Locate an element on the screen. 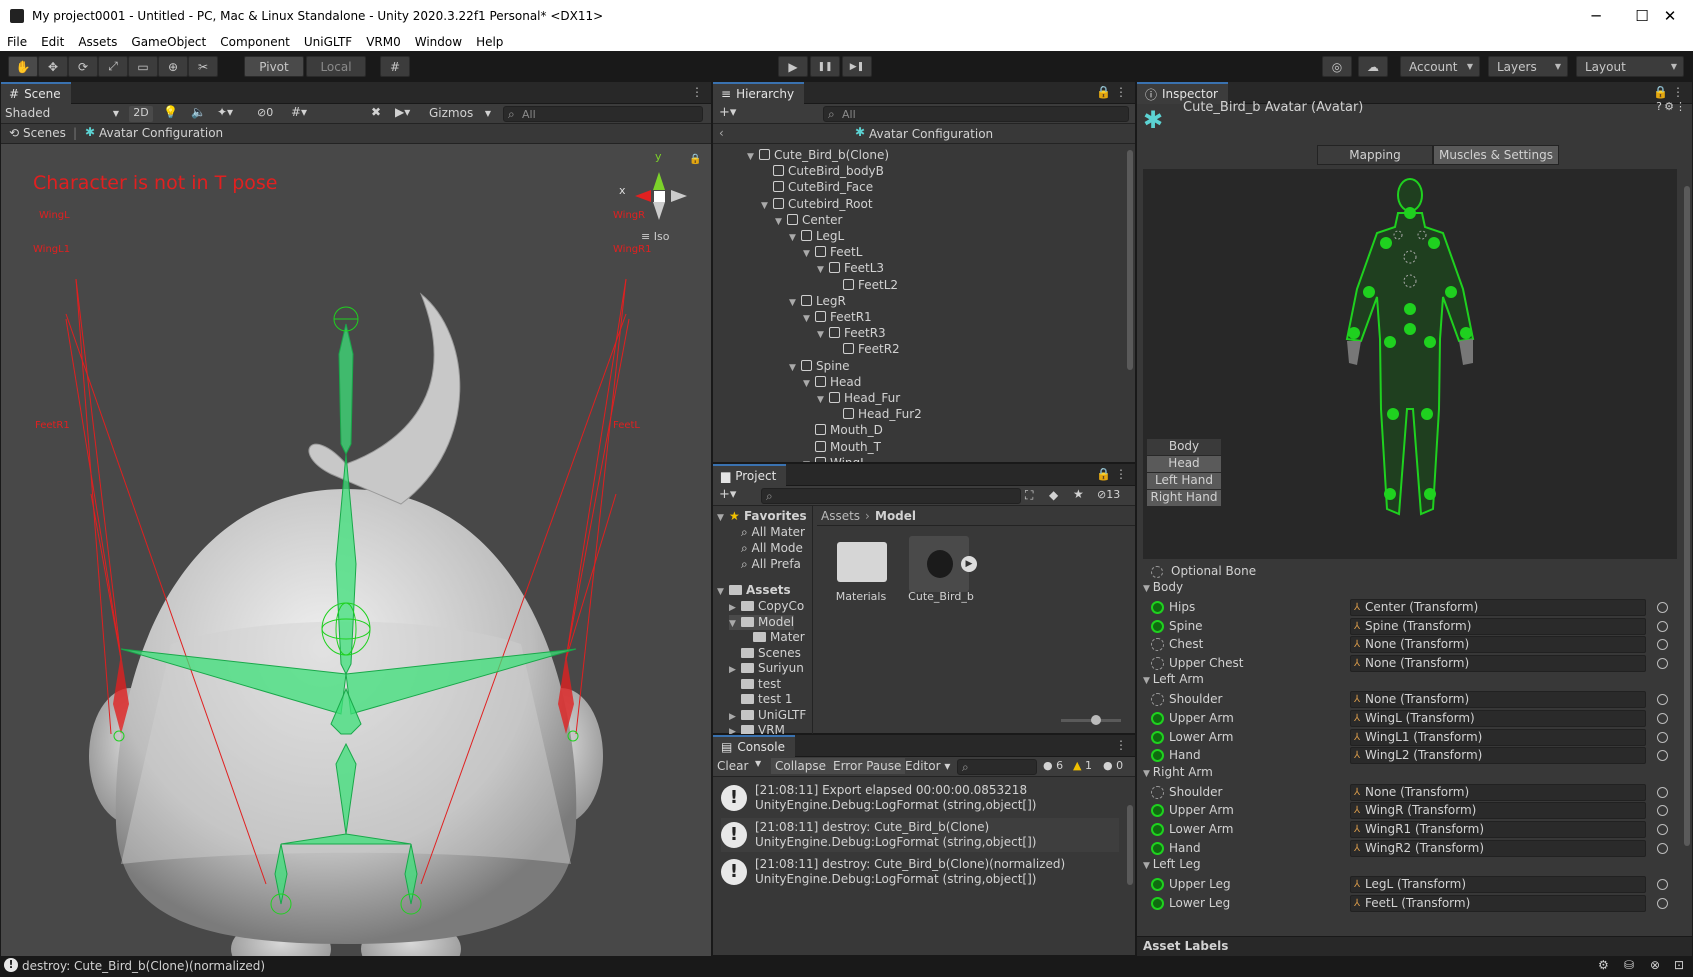  project-folder-item: ▶ Suriyun is located at coordinates (766, 668).